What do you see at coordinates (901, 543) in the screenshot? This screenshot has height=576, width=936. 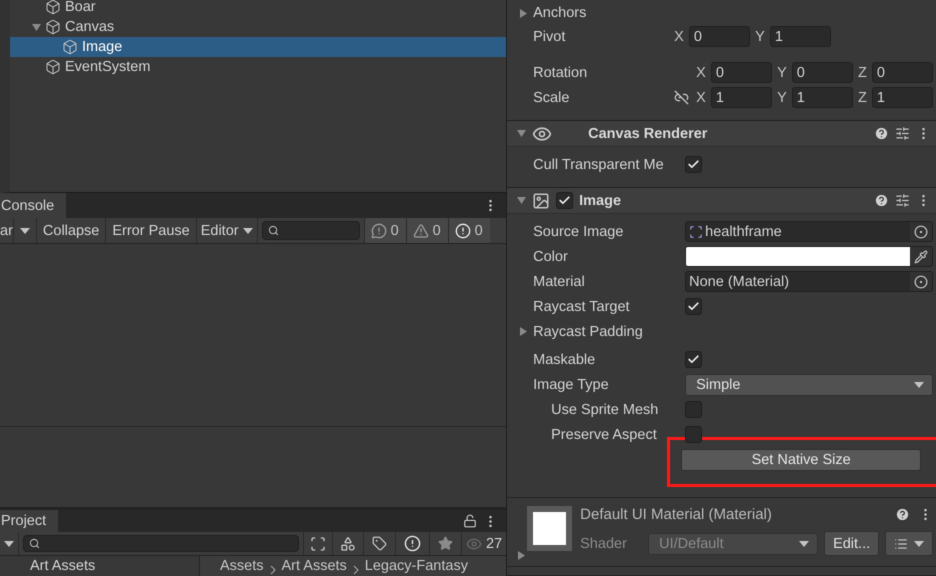 I see `list-icon` at bounding box center [901, 543].